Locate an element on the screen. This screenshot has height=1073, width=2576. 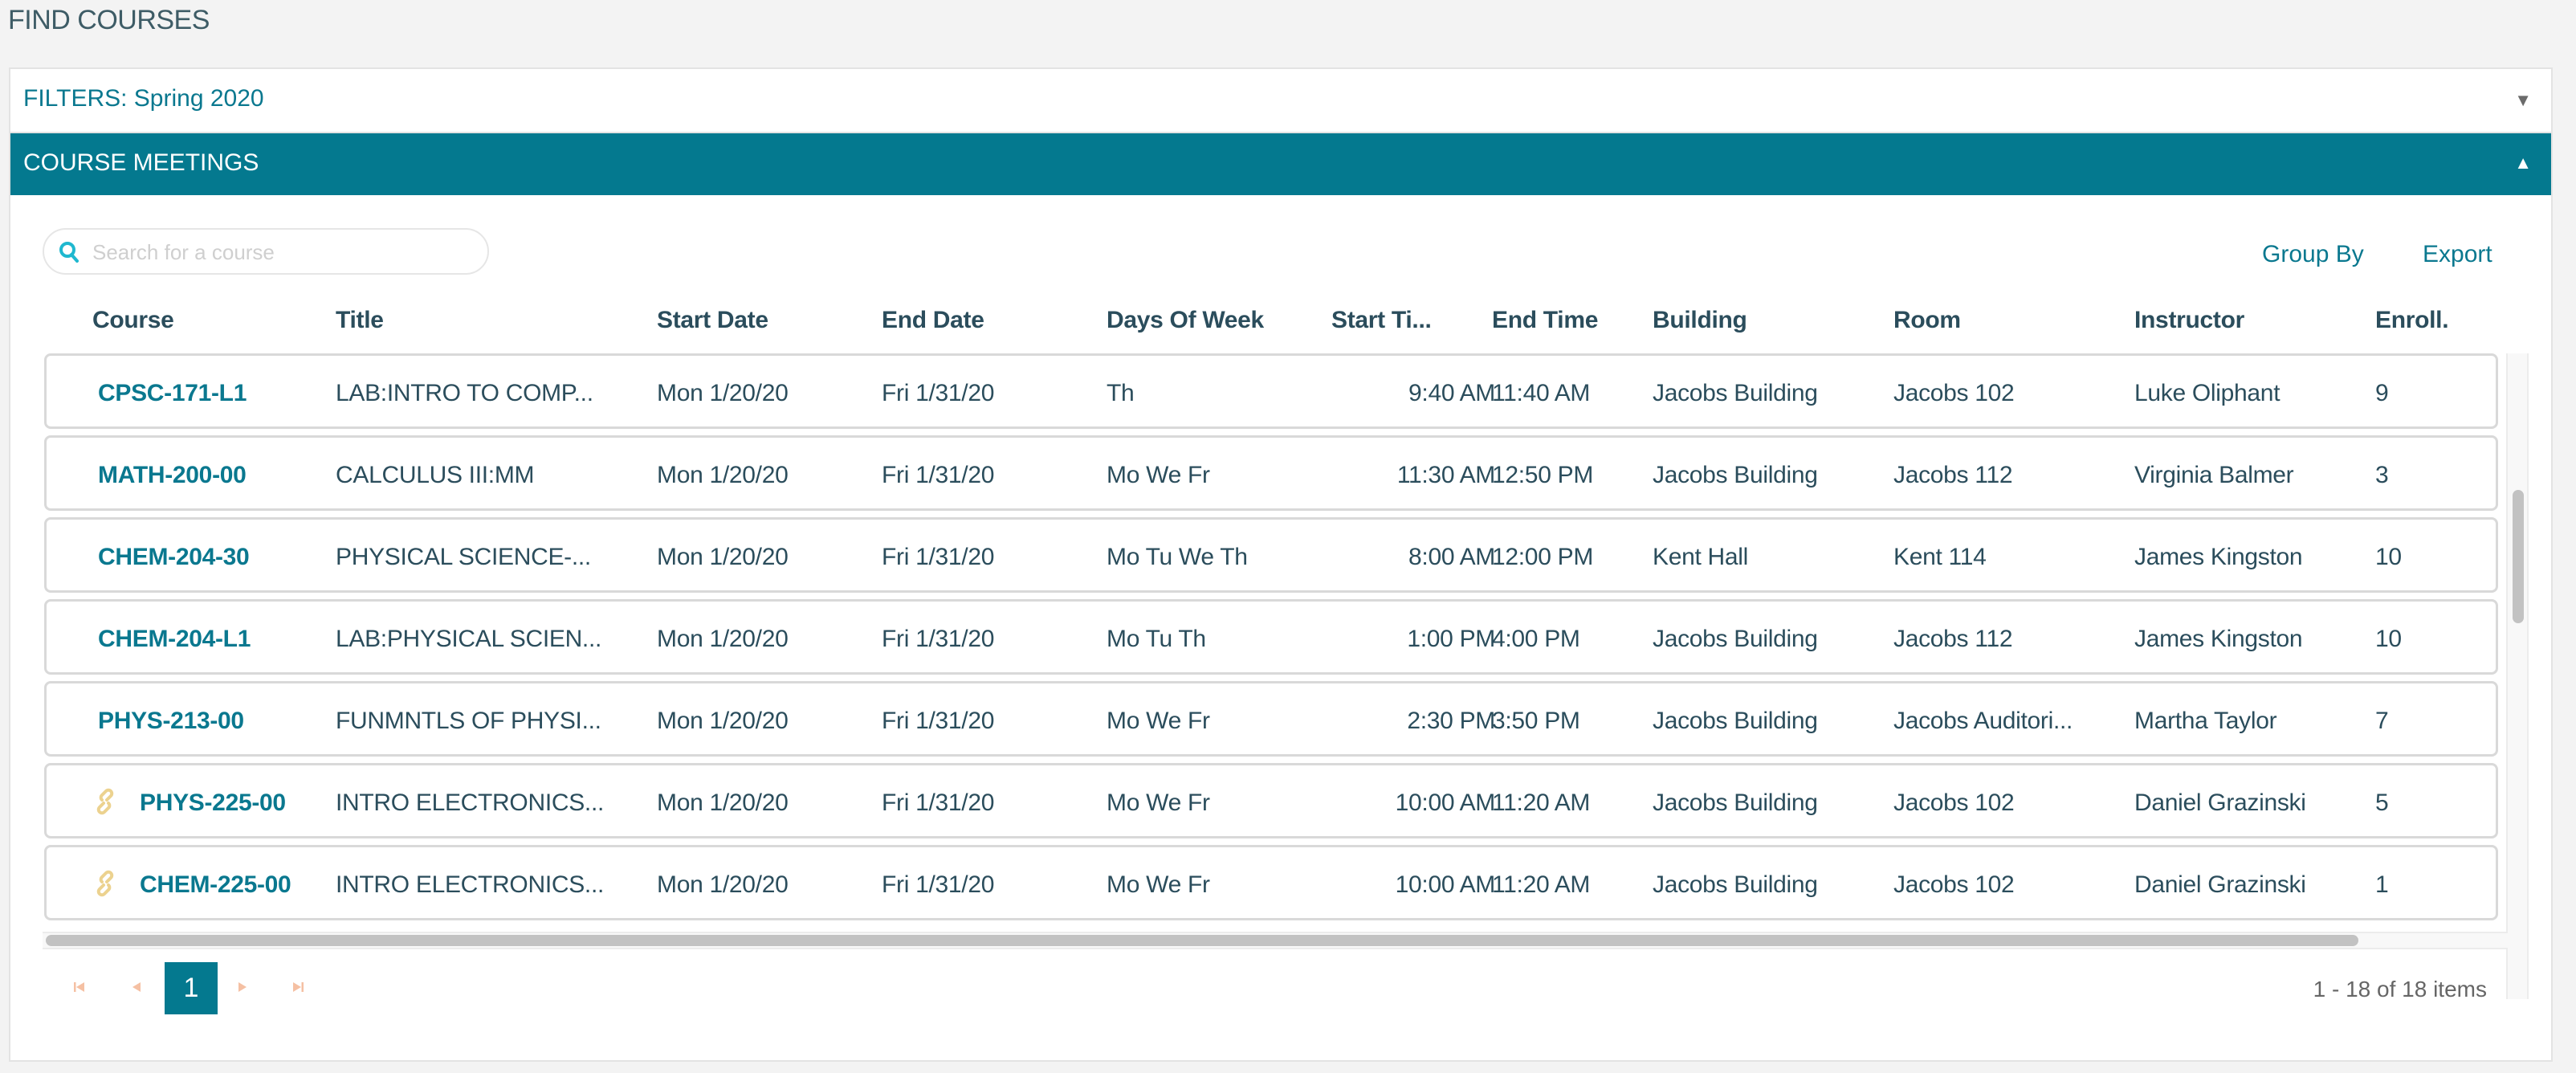
course-link: PHYS-213-00 is located at coordinates (171, 721).